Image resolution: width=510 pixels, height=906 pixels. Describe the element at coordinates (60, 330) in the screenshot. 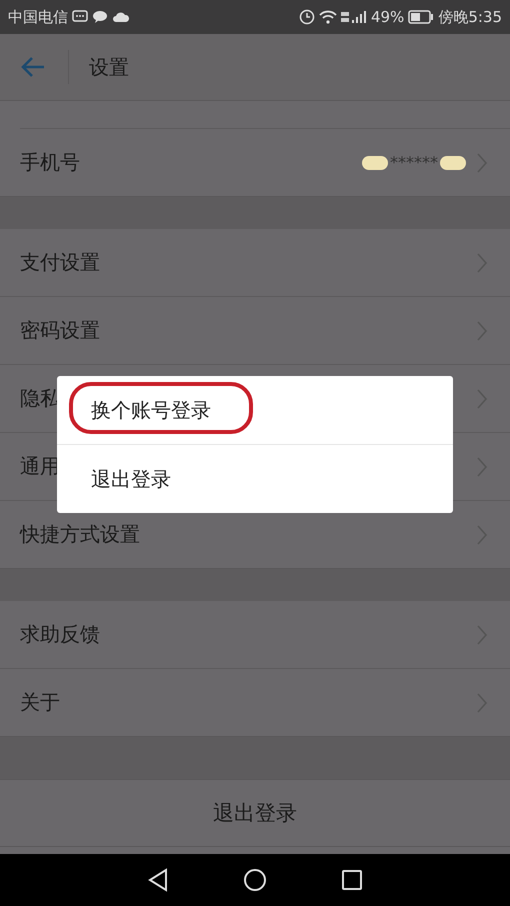

I see `row-label: 密码设置` at that location.